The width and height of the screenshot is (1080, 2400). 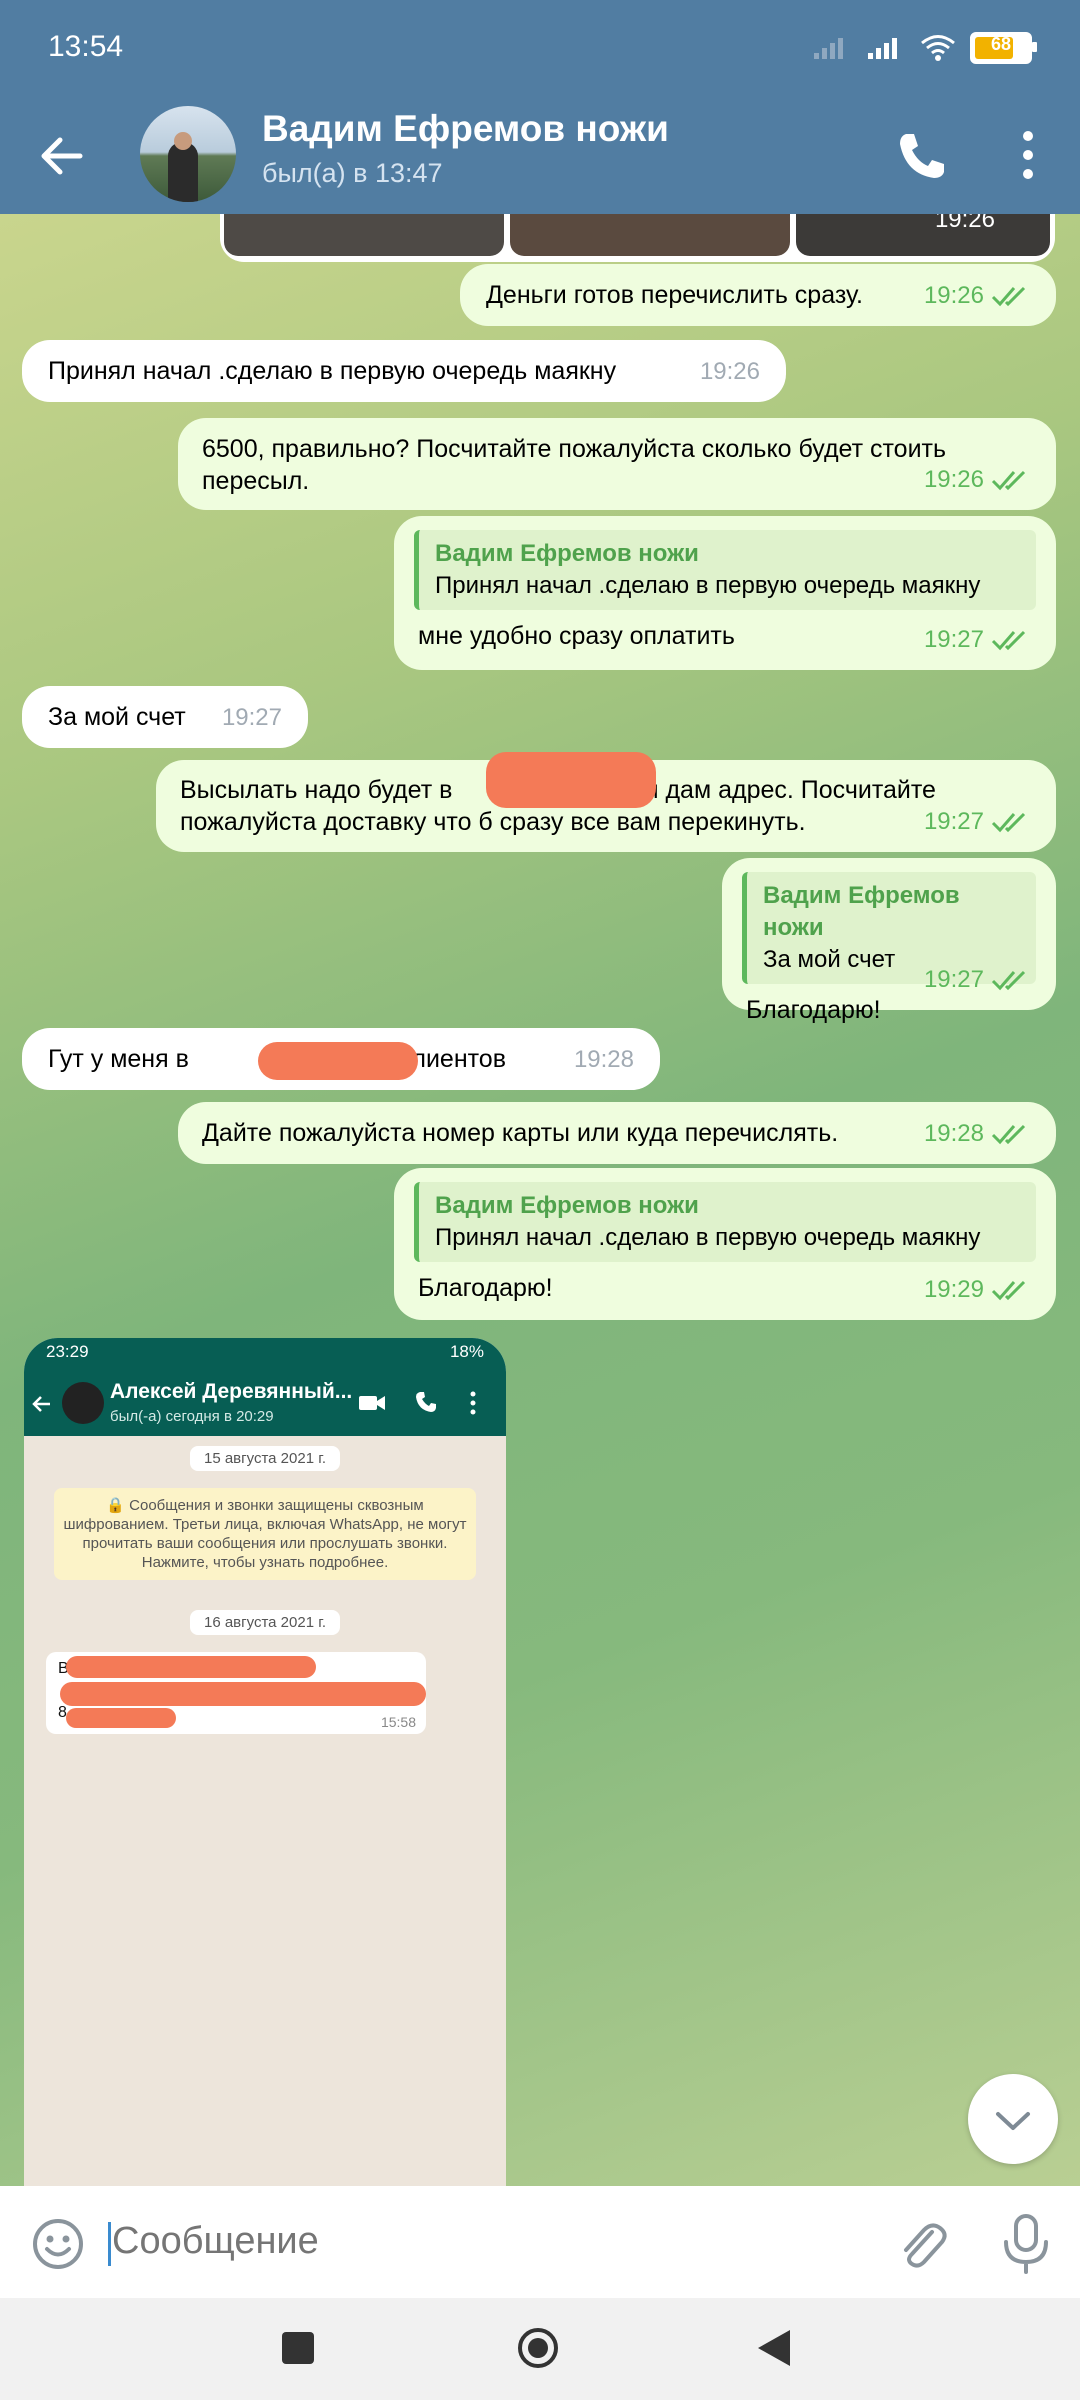 I want to click on battery-level: 68, so click(x=1001, y=44).